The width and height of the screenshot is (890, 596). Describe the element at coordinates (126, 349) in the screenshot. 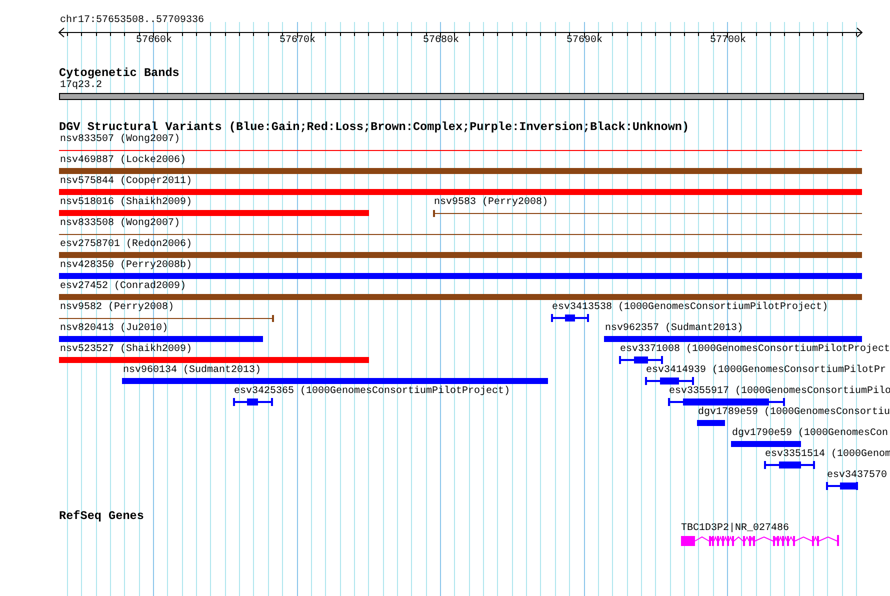

I see `variant-label: nsv523527 (Shaikh2009)` at that location.